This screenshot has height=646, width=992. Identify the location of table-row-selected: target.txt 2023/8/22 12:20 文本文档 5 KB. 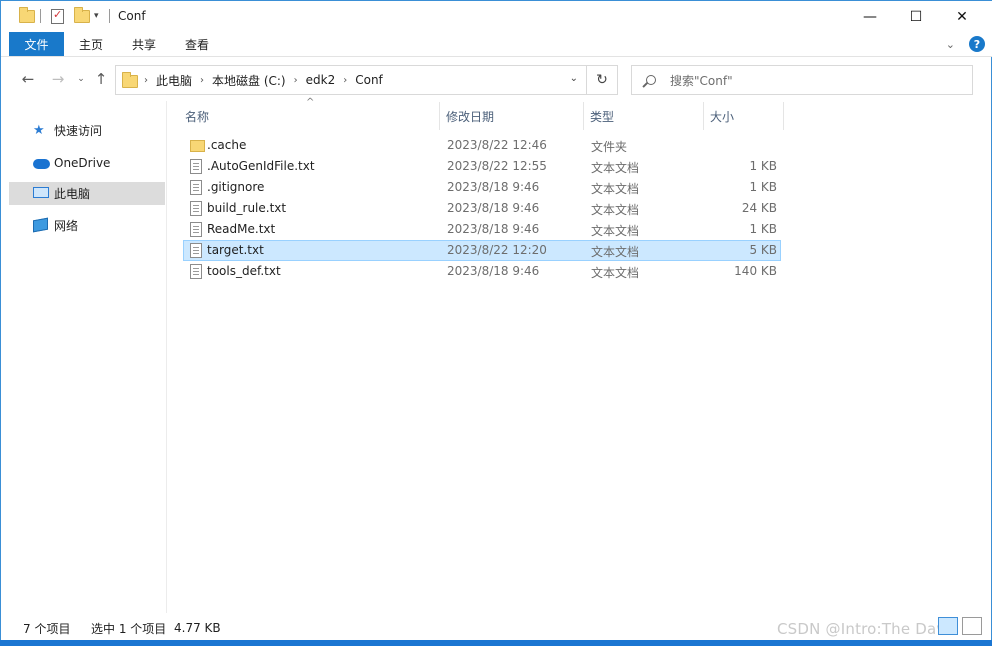
(482, 250).